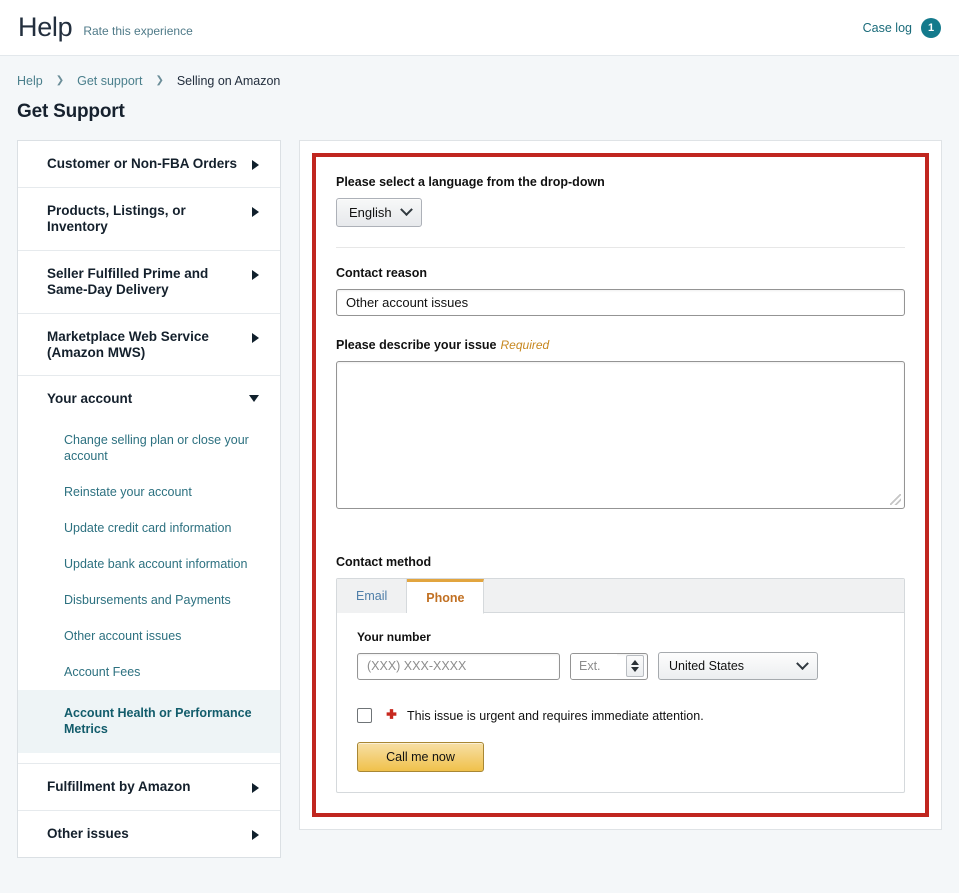  I want to click on country-select-value: United States, so click(707, 666).